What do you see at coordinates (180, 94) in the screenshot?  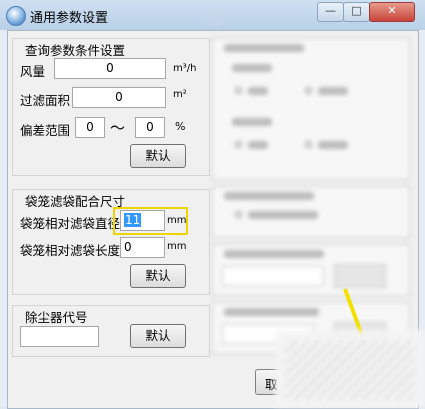 I see `filter-area-unit: m²` at bounding box center [180, 94].